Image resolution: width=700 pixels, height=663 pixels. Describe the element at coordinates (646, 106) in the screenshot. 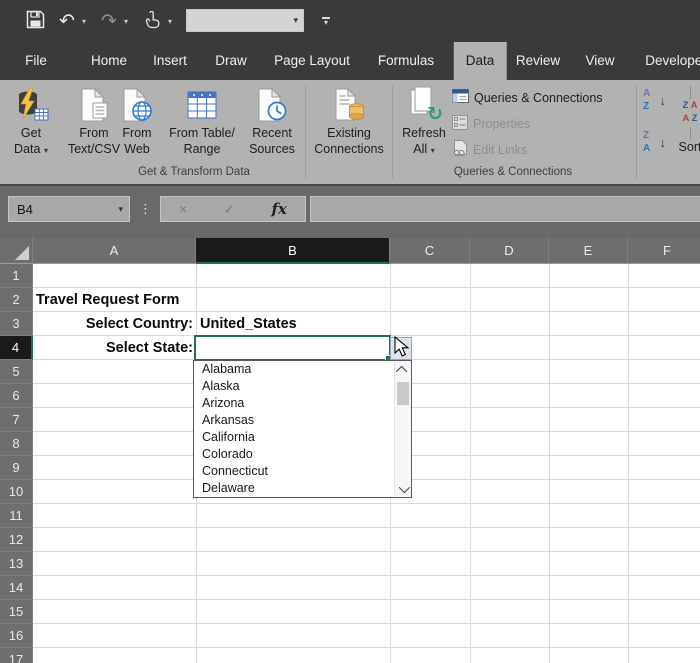

I see `sort-asc-icon-z: Z` at that location.